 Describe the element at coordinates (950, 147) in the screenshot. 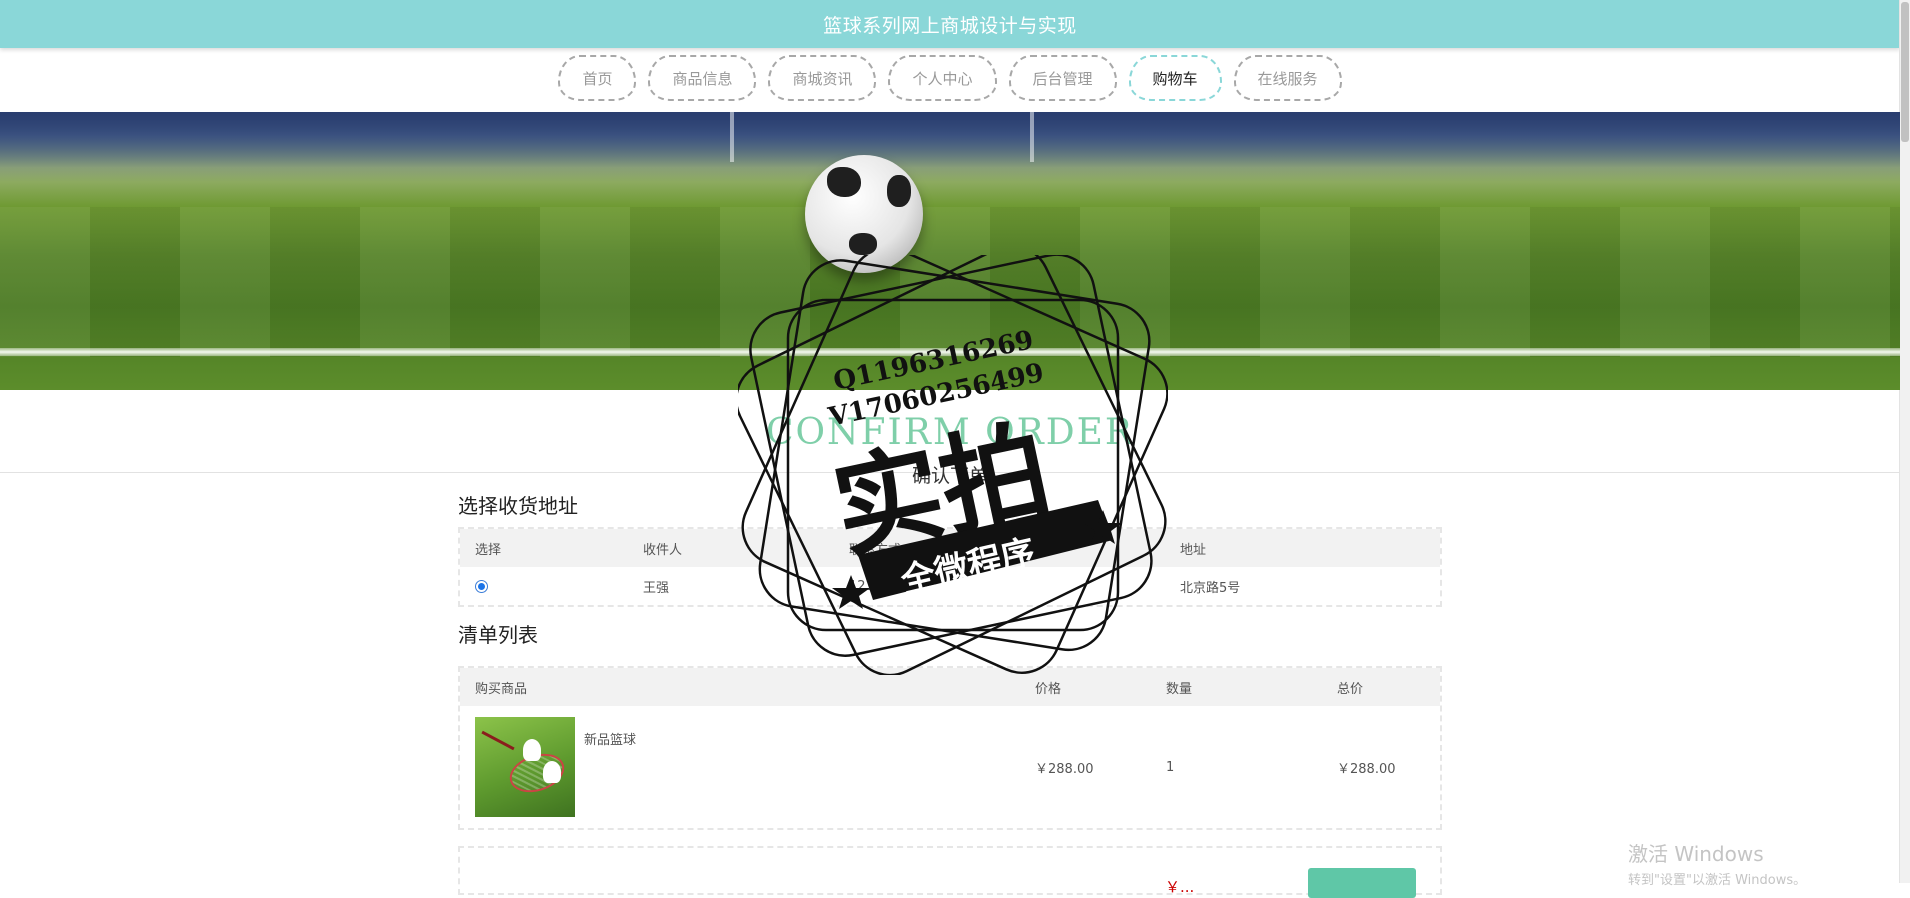

I see `stadium-lights` at that location.